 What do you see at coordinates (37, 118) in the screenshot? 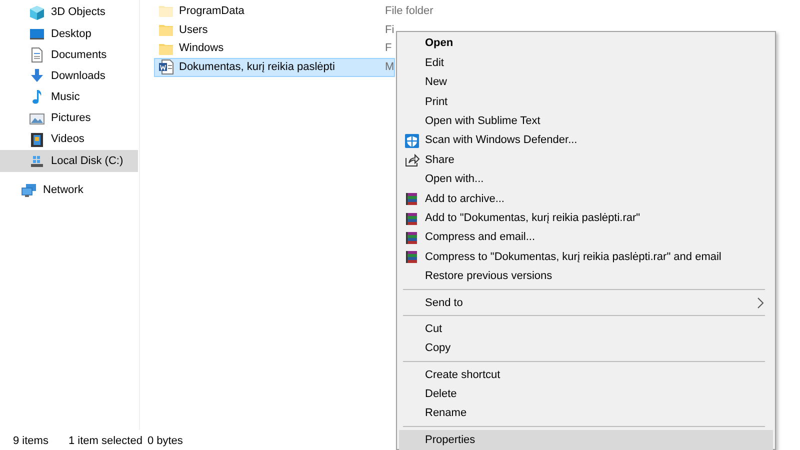
I see `picture-icon` at bounding box center [37, 118].